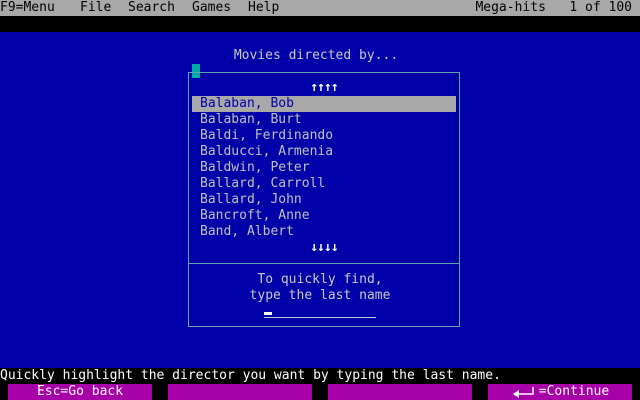 The image size is (640, 400). I want to click on enter-icon, so click(525, 392).